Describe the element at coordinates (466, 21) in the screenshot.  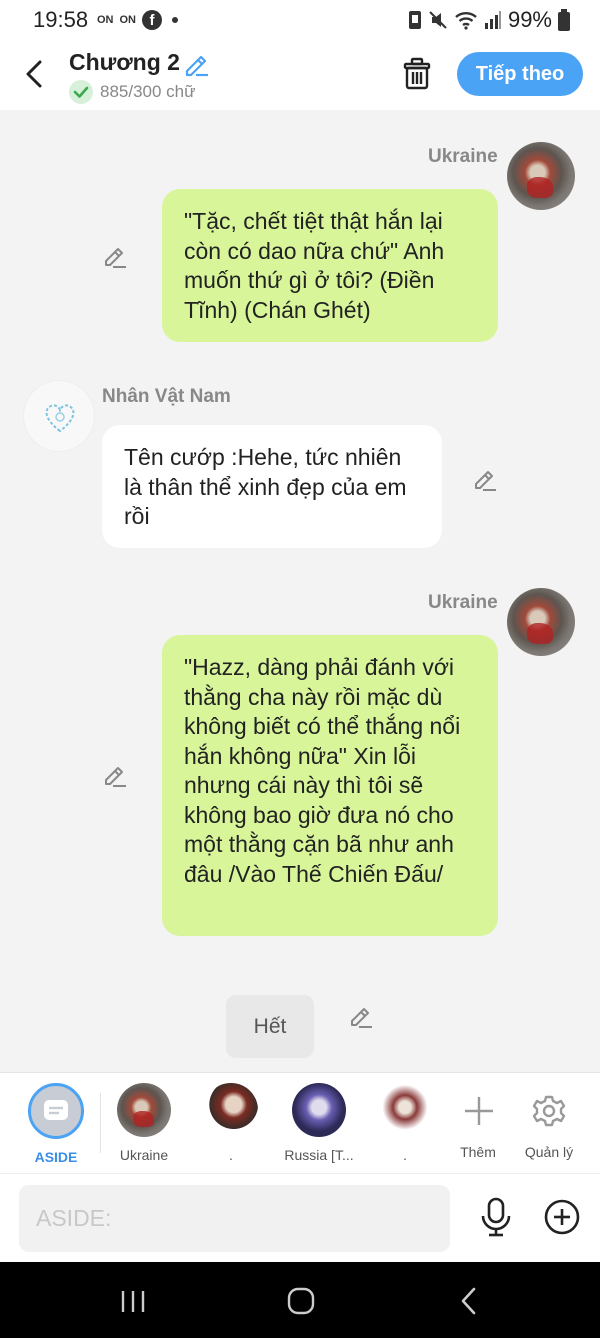
I see `wifi-icon` at that location.